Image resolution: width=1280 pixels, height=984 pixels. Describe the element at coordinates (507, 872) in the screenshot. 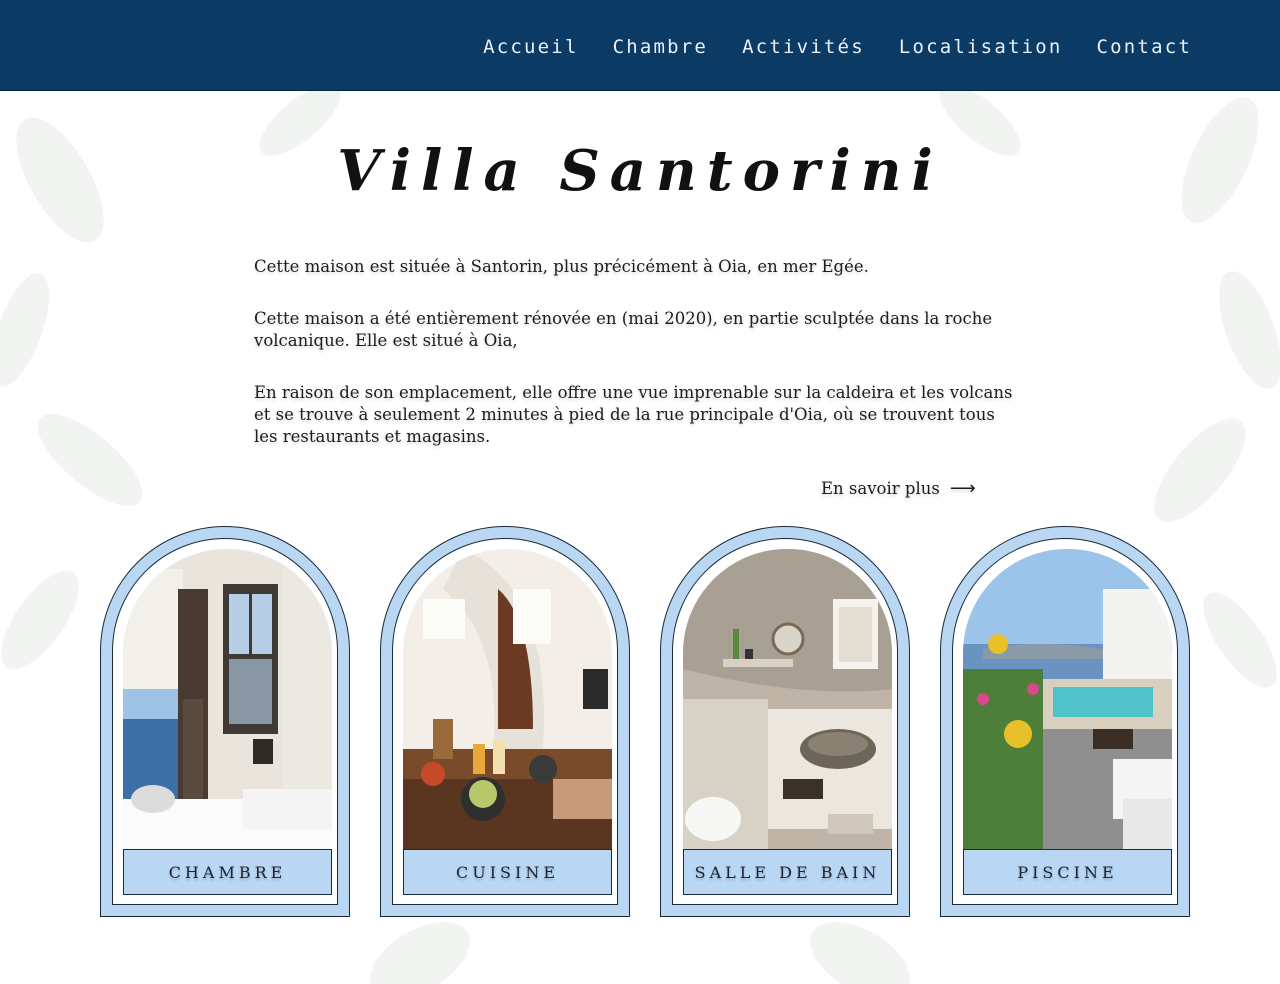

I see `card-label-cuisine: CUISINE` at that location.